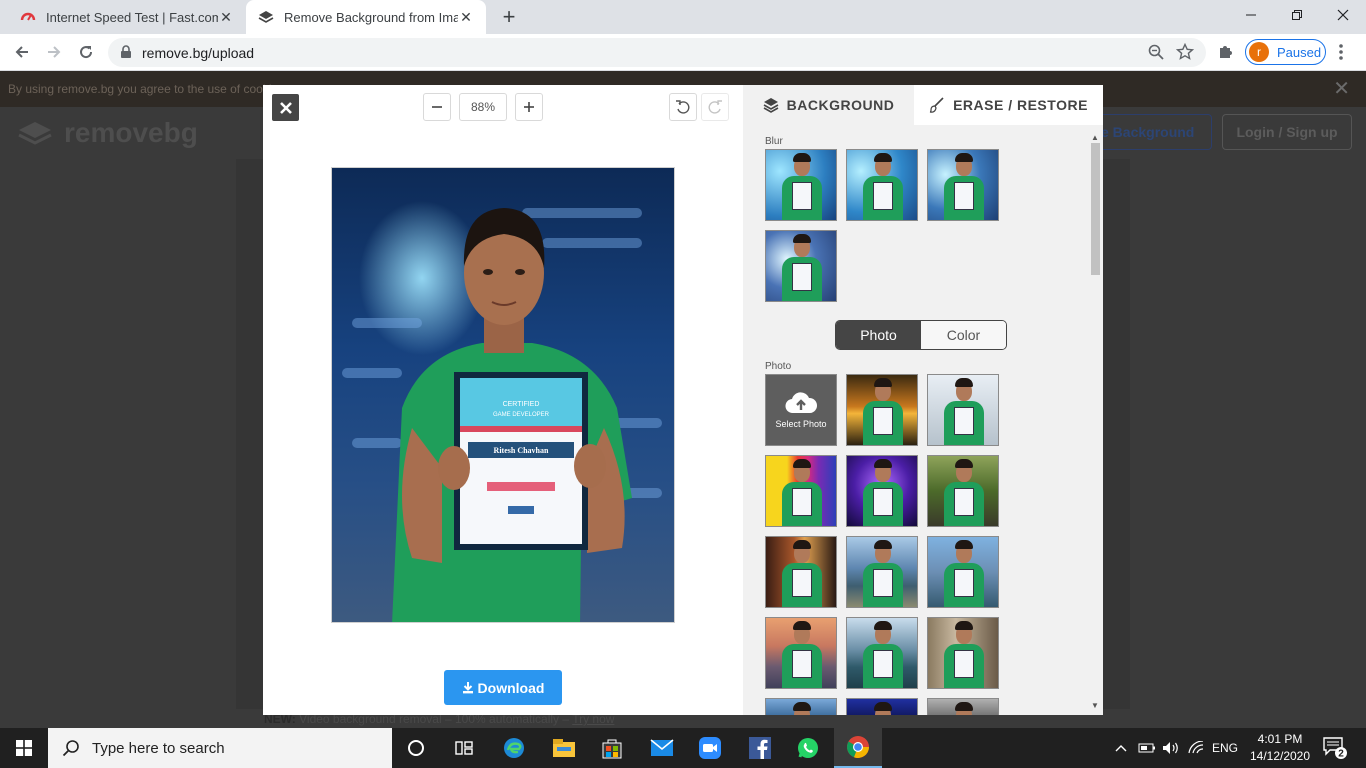  I want to click on login-signup-button: Login / Sign up, so click(1287, 132).